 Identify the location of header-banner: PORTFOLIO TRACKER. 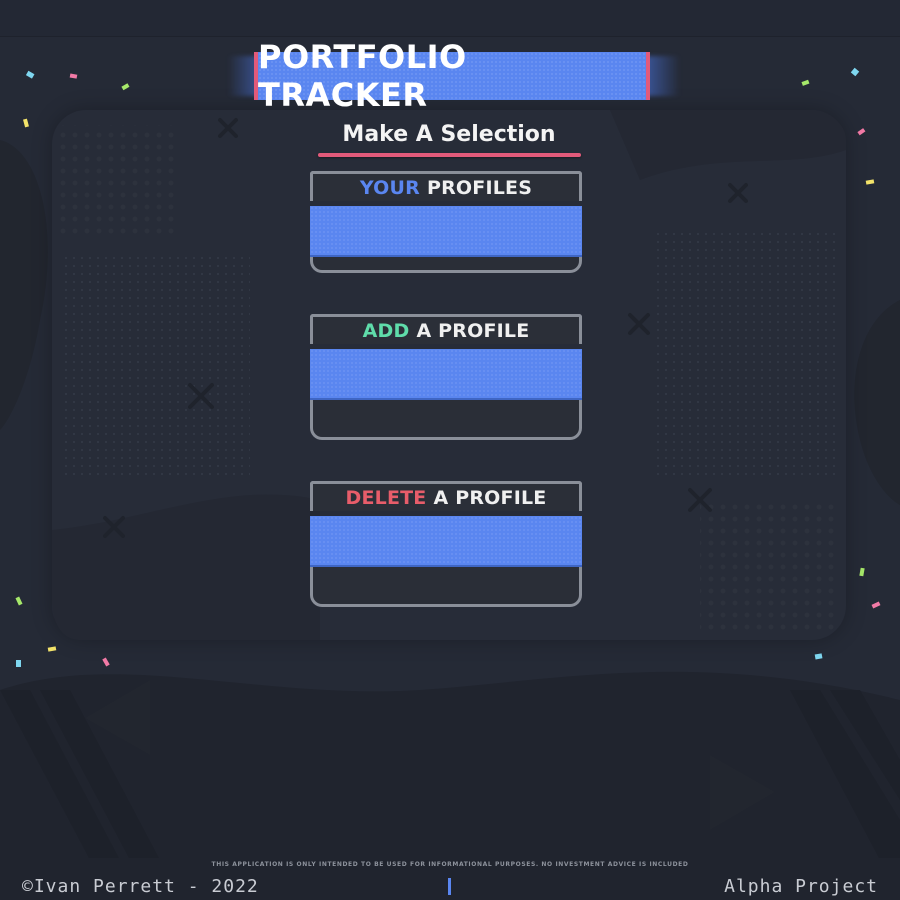
(454, 76).